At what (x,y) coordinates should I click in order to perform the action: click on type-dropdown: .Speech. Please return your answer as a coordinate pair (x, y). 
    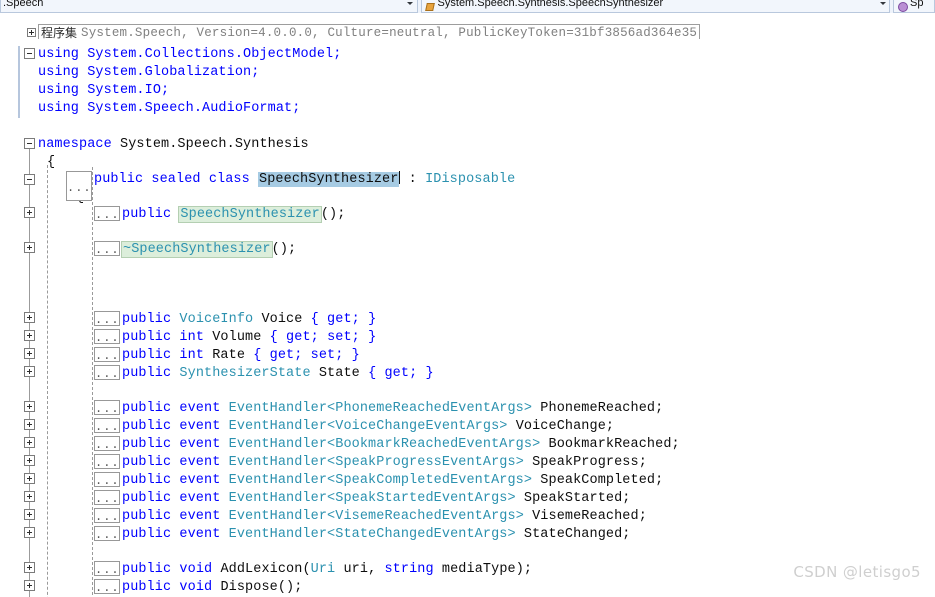
    Looking at the image, I should click on (209, 6).